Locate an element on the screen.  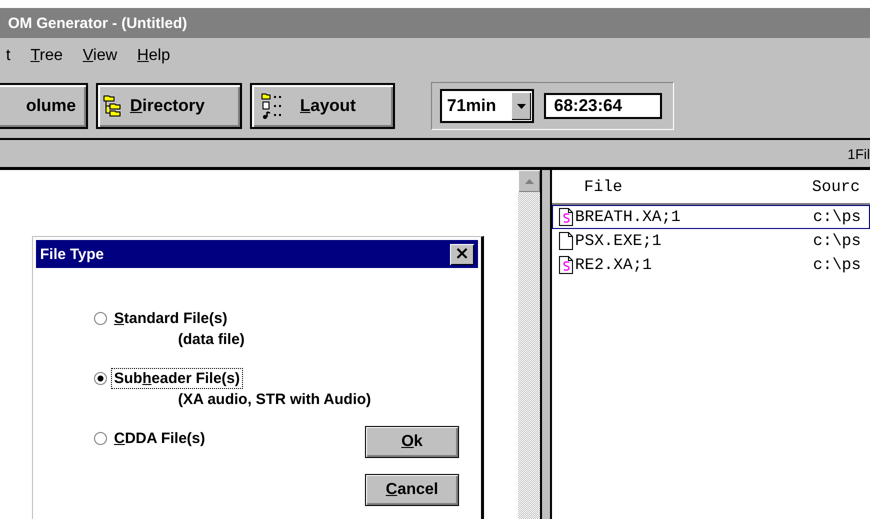
window-title: OM Generator - (Untitled) is located at coordinates (98, 23).